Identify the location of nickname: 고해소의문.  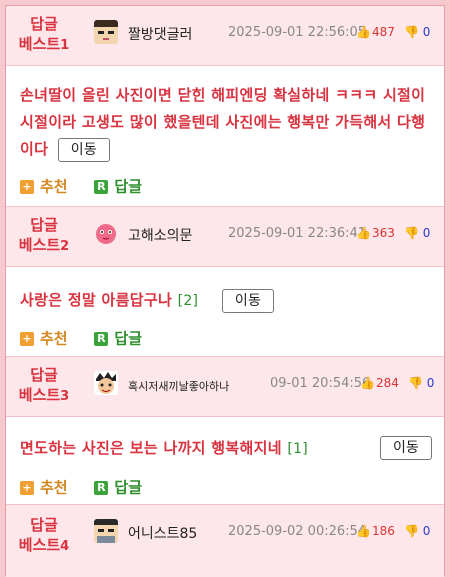
(160, 235).